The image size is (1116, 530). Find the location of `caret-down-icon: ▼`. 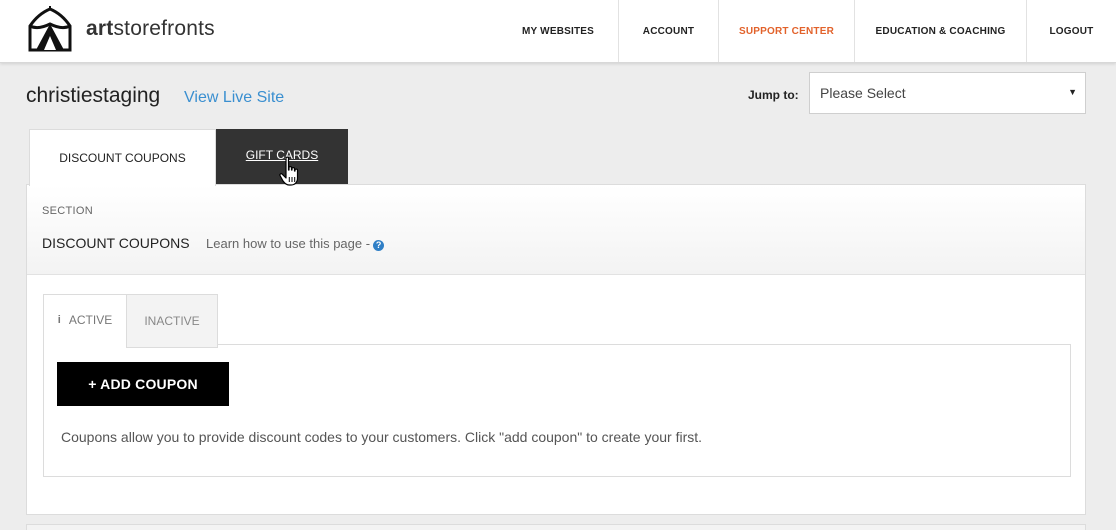

caret-down-icon: ▼ is located at coordinates (1072, 92).